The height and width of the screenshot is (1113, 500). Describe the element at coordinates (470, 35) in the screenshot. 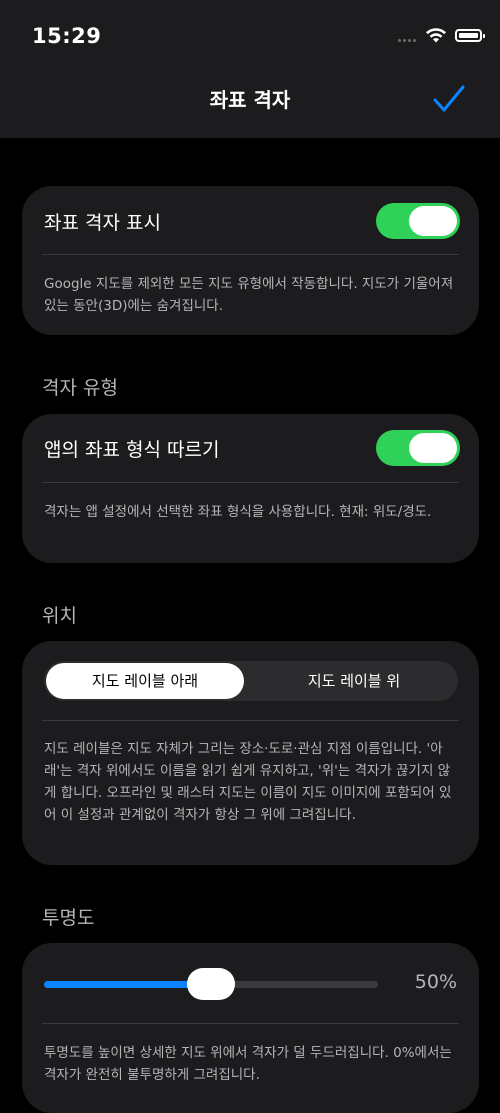

I see `battery-icon` at that location.